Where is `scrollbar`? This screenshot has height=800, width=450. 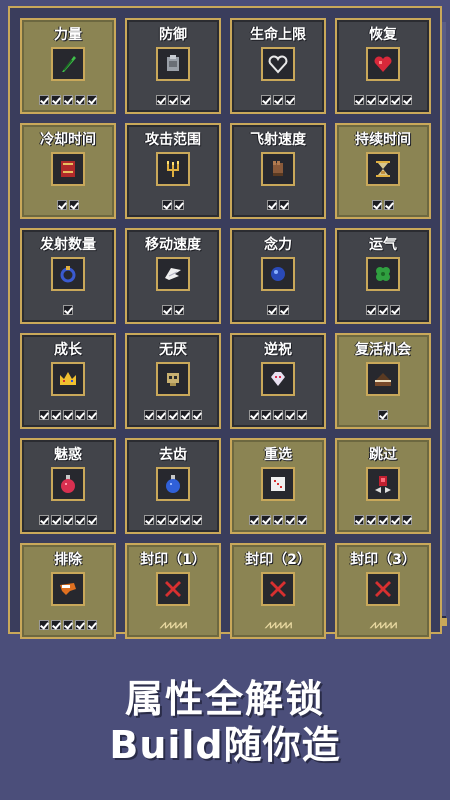 scrollbar is located at coordinates (444, 324).